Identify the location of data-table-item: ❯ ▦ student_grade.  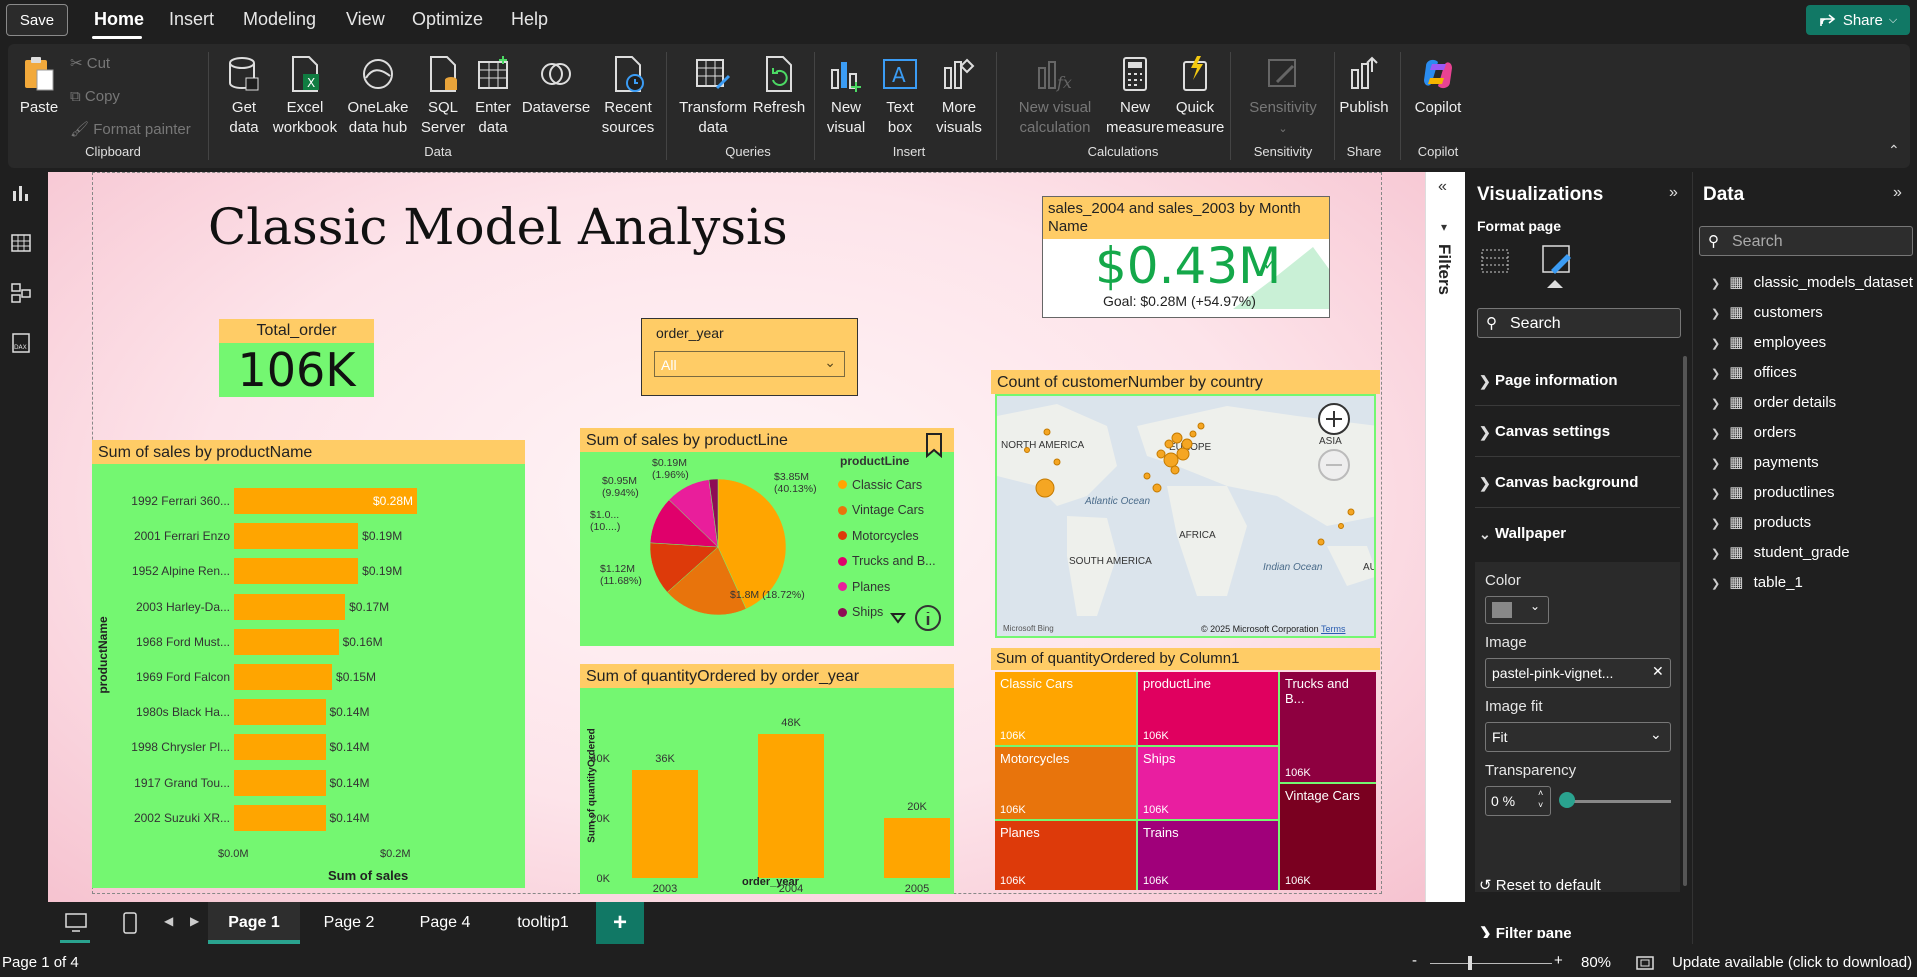
(1780, 553).